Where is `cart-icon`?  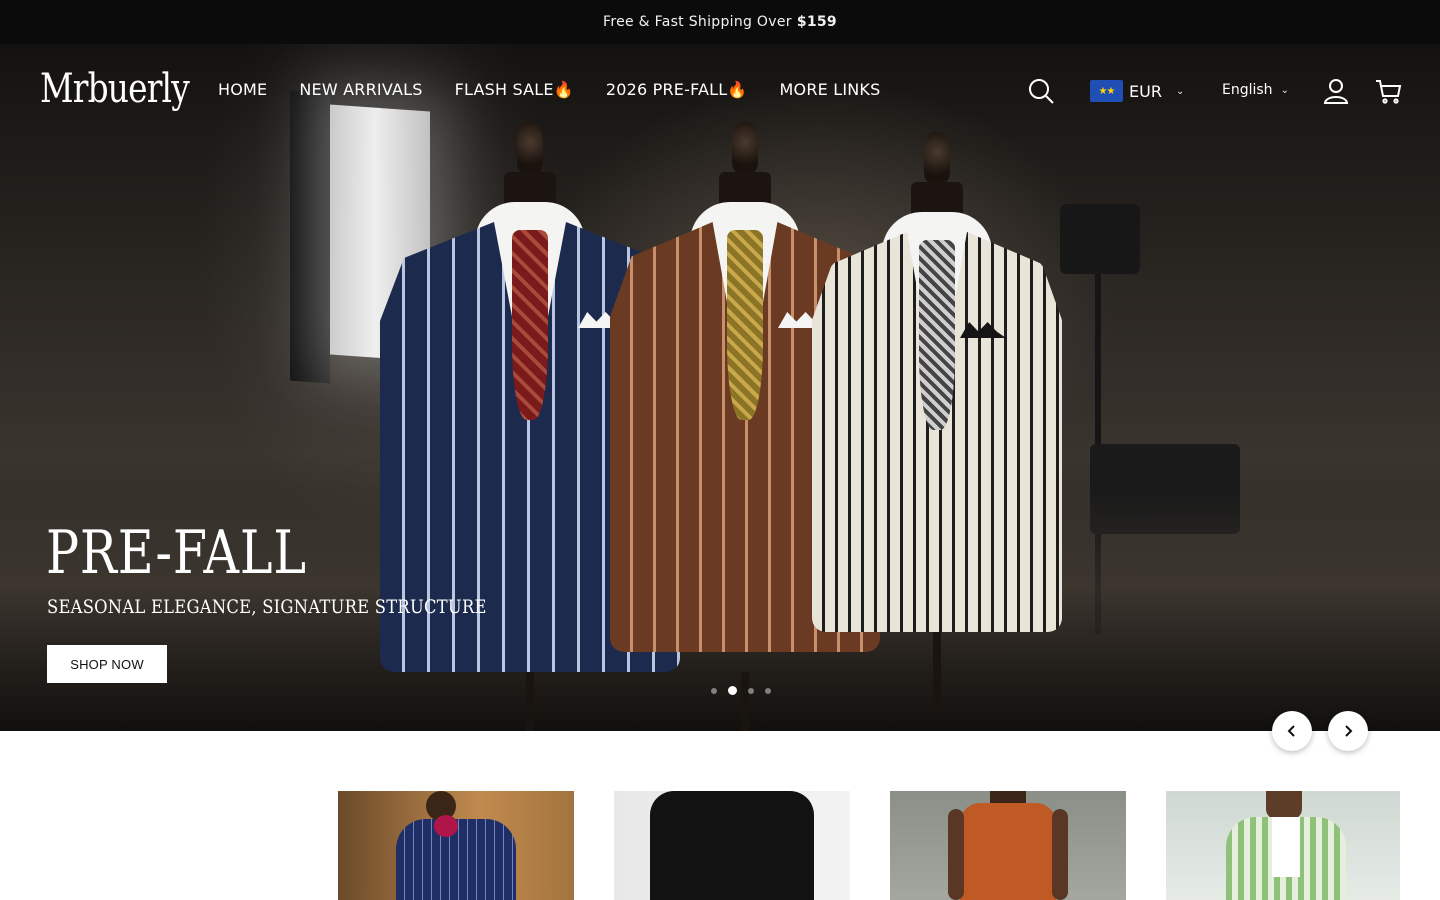 cart-icon is located at coordinates (1388, 91).